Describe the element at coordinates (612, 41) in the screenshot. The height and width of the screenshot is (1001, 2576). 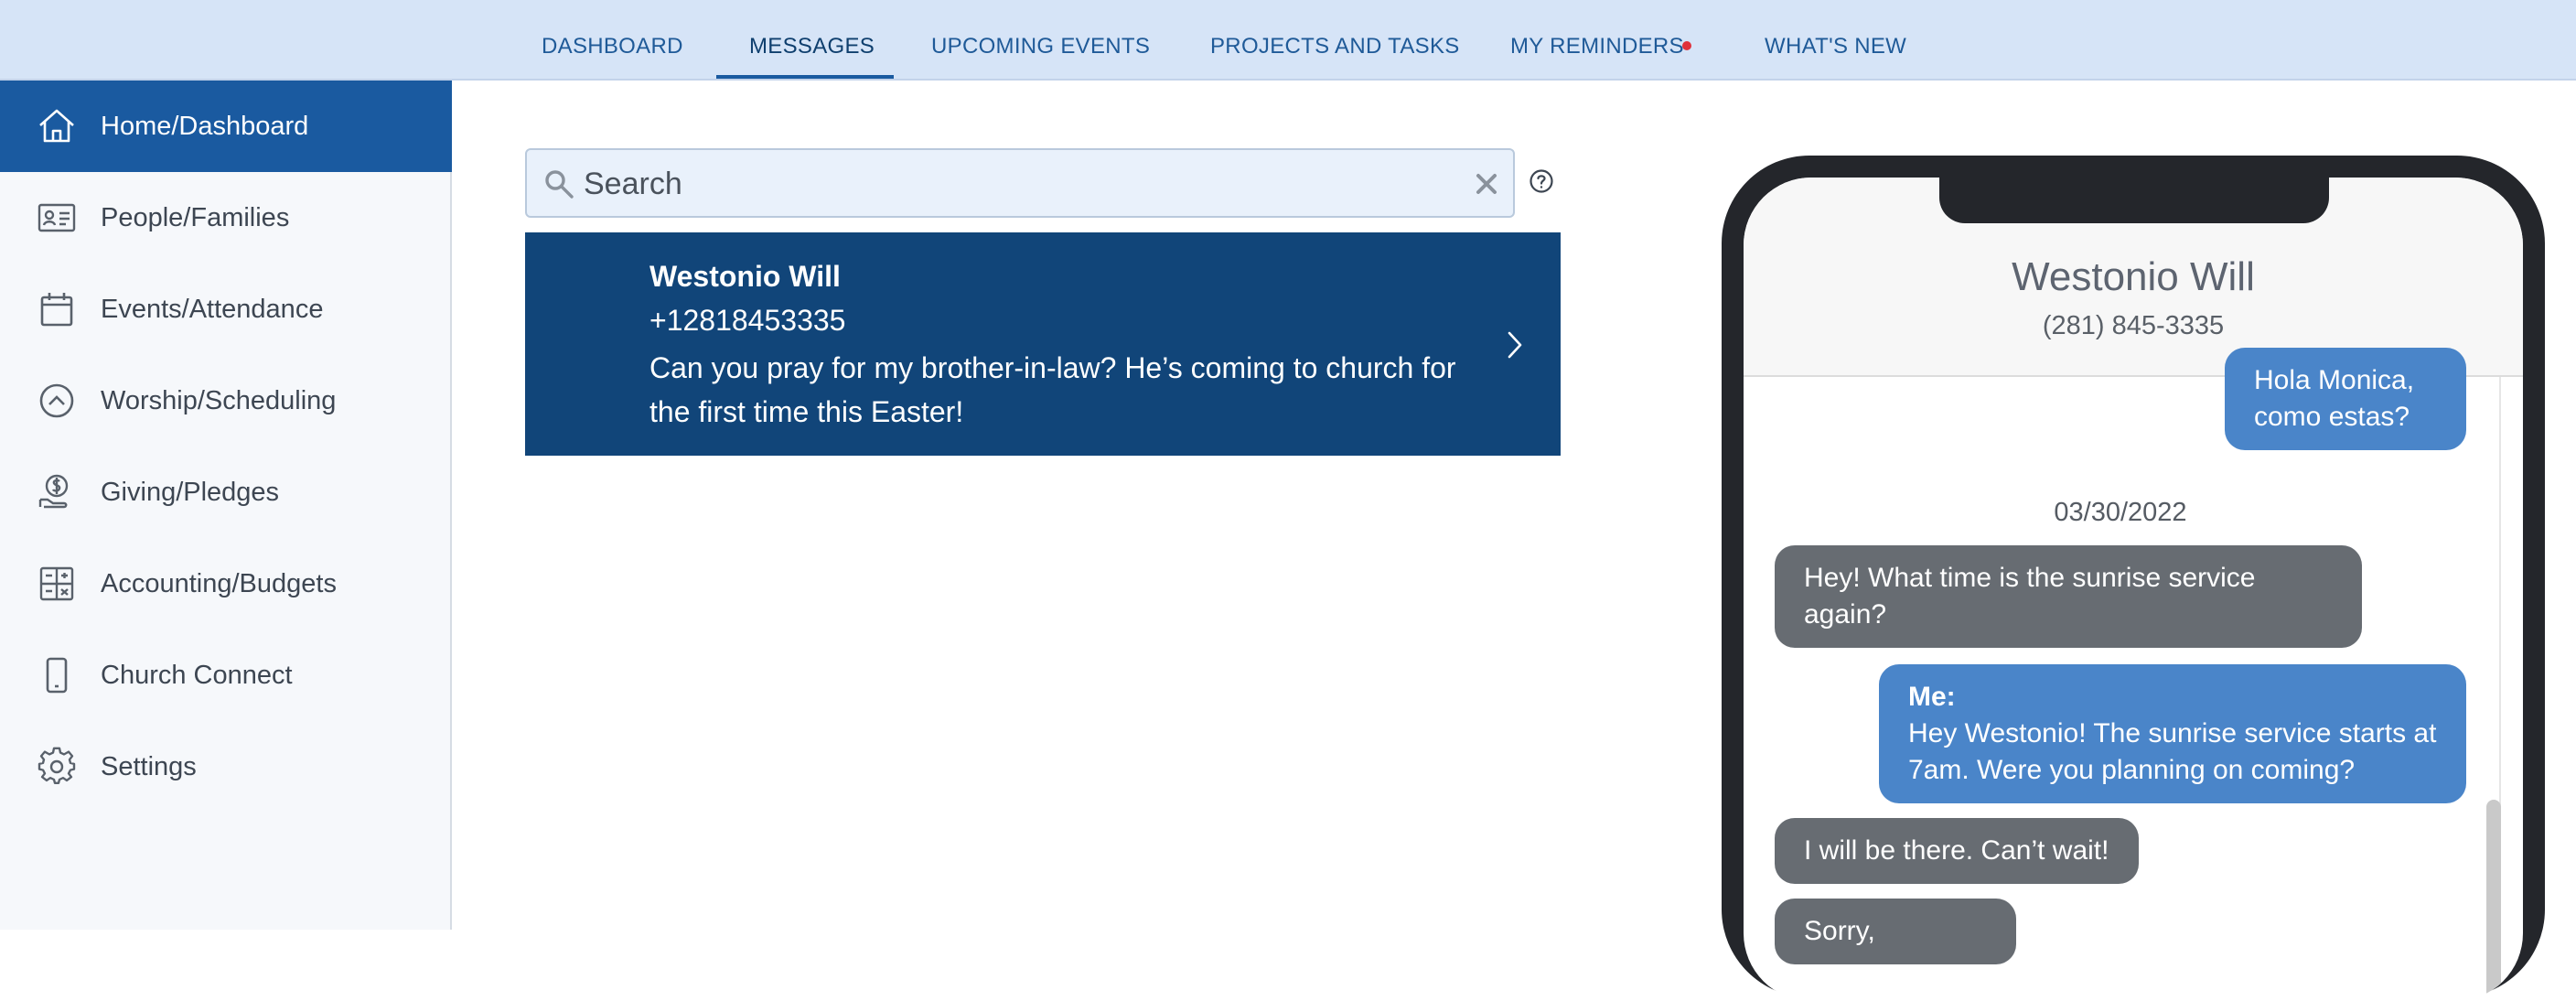
I see `tab-dashboard: DASHBOARD` at that location.